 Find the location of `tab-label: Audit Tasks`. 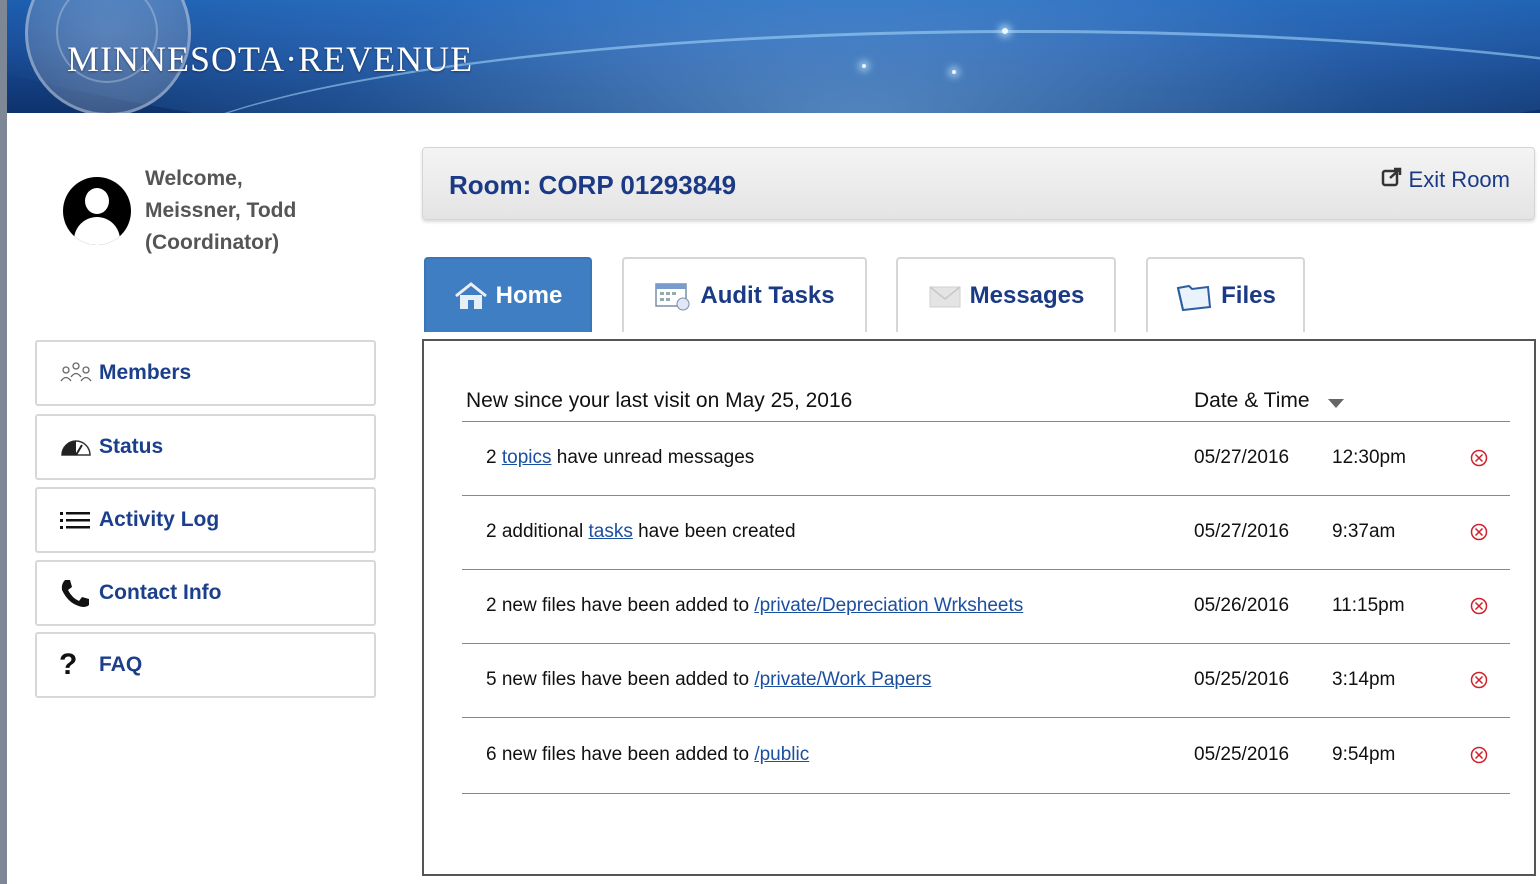

tab-label: Audit Tasks is located at coordinates (767, 295).